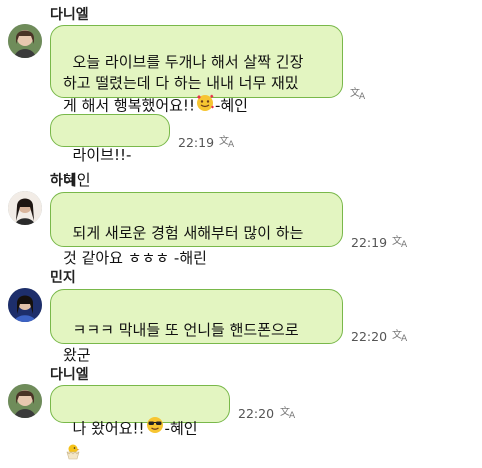  What do you see at coordinates (63, 181) in the screenshot?
I see `sender-name: 하니` at bounding box center [63, 181].